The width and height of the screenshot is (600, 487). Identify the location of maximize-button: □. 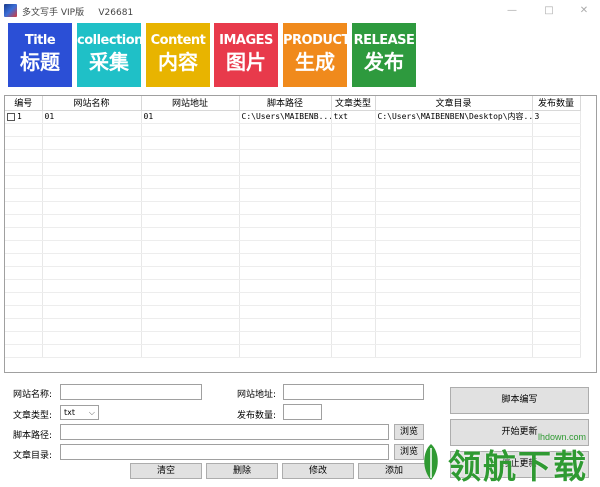
(549, 11).